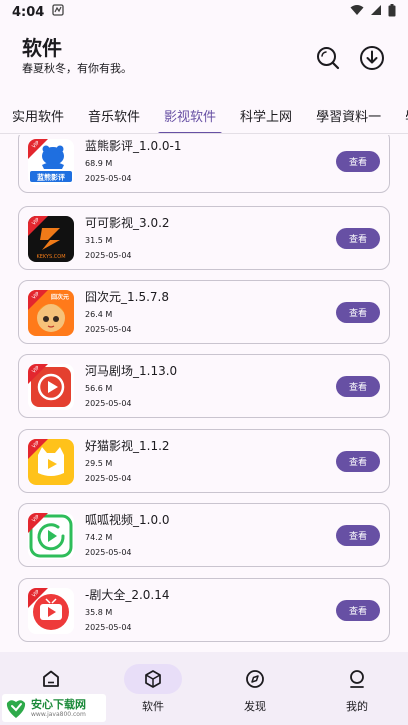  Describe the element at coordinates (58, 714) in the screenshot. I see `watermark-sub: www.java800.com` at that location.